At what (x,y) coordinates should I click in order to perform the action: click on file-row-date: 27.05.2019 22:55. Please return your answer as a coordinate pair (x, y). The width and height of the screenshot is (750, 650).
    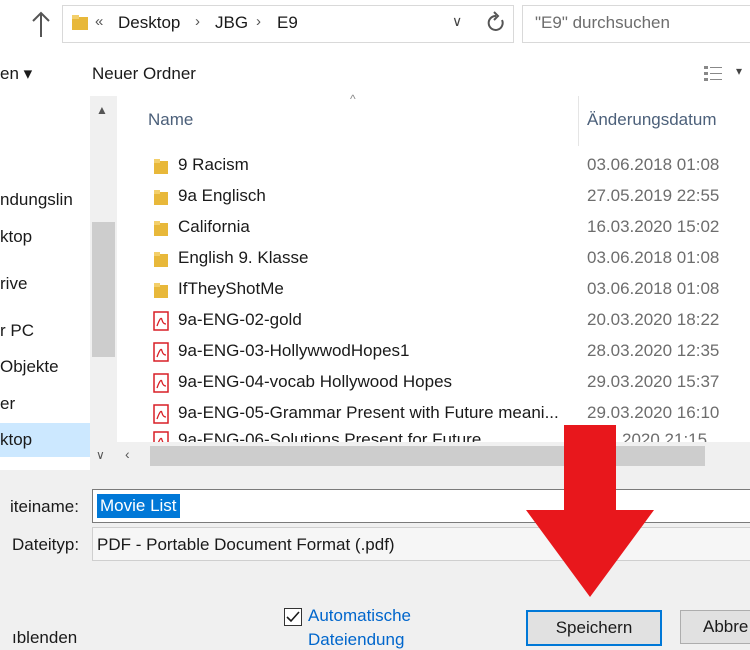
    Looking at the image, I should click on (653, 195).